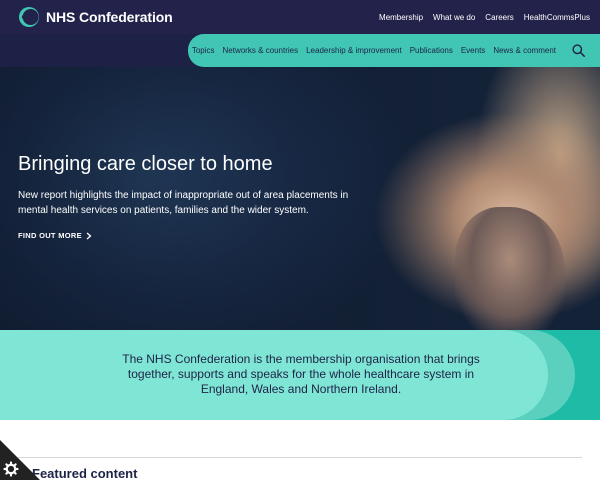  I want to click on site-logo: NHS Confederation, so click(95, 17).